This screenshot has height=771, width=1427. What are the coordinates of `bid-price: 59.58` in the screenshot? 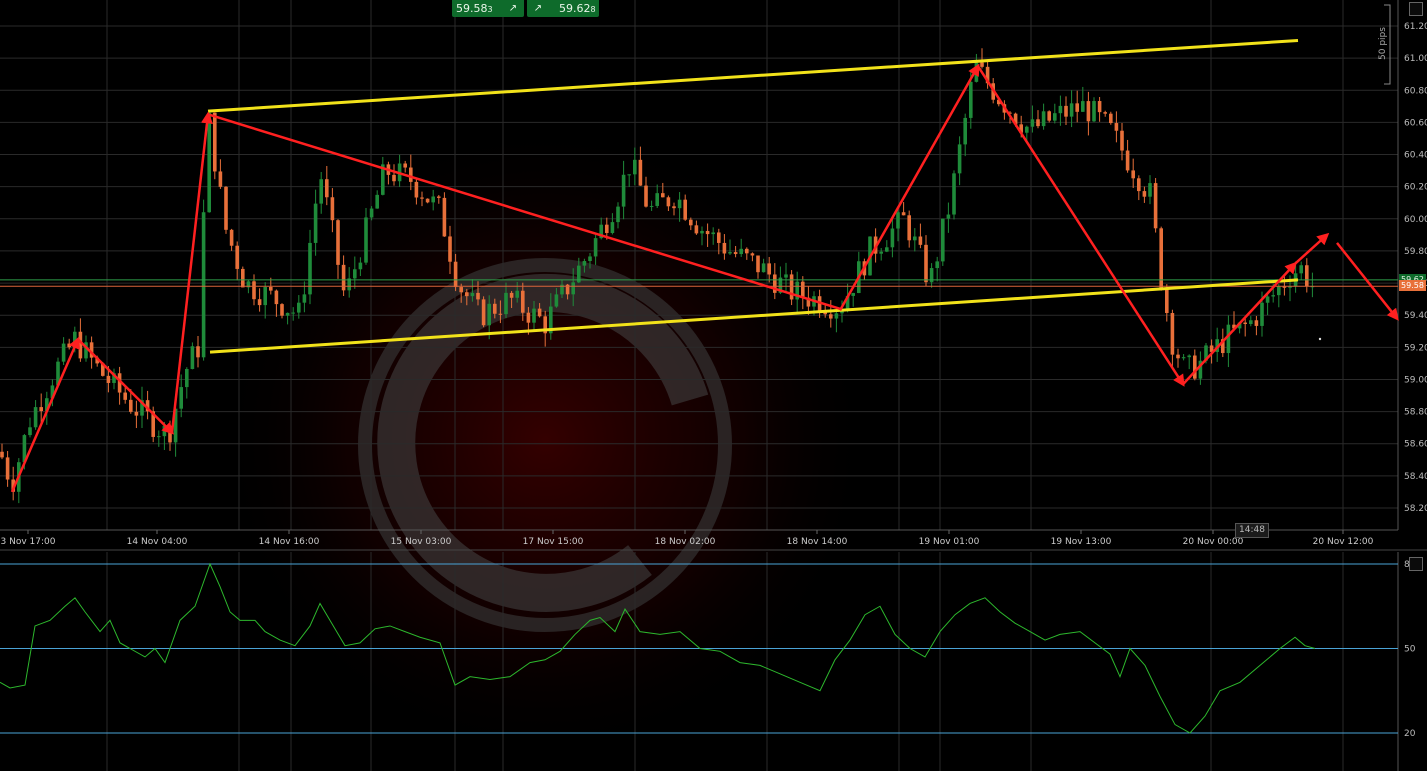 It's located at (472, 8).